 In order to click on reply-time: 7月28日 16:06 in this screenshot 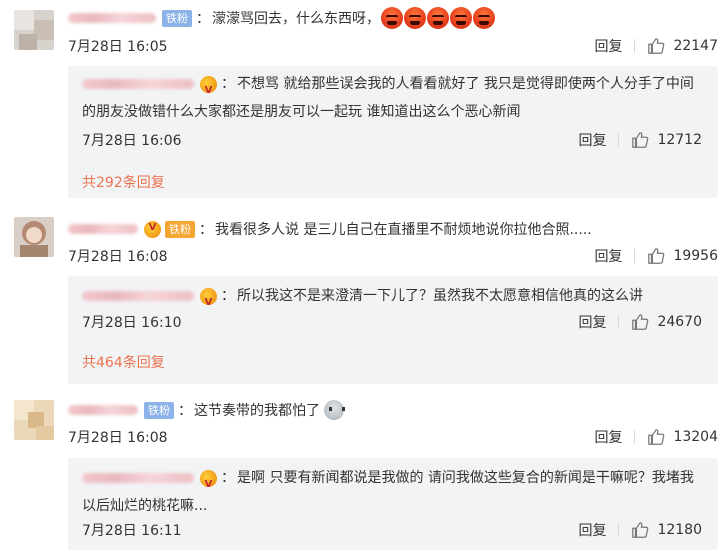, I will do `click(132, 141)`.